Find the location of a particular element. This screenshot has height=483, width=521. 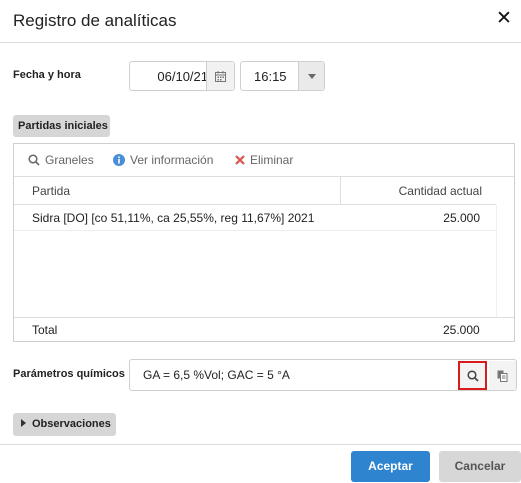

date-field: 06/10/21 is located at coordinates (182, 76).